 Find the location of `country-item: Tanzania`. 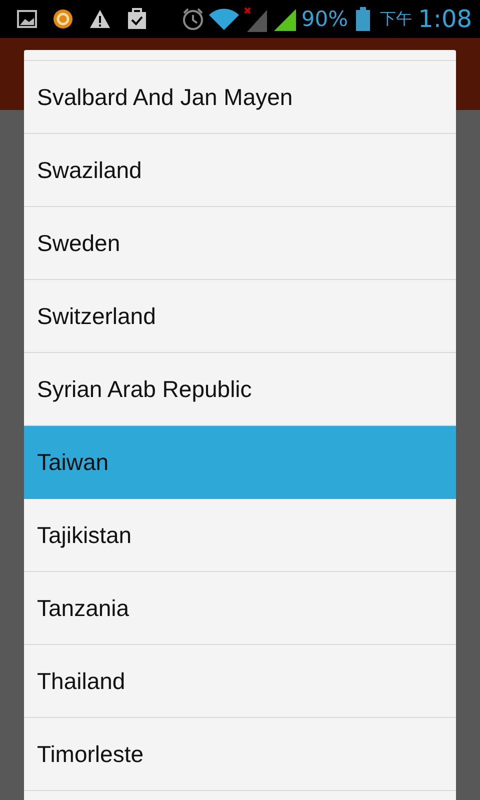

country-item: Tanzania is located at coordinates (240, 608).